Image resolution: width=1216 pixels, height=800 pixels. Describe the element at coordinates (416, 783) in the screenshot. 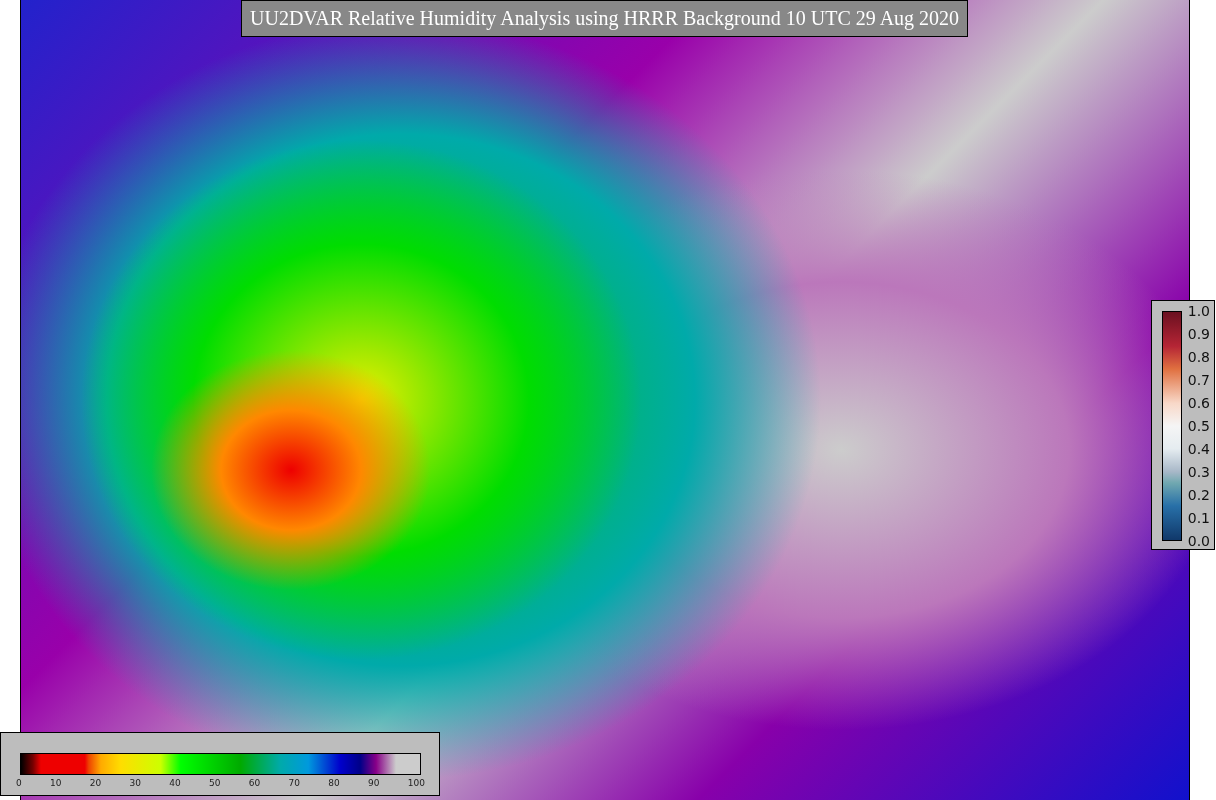

I see `tick-label: 100` at that location.